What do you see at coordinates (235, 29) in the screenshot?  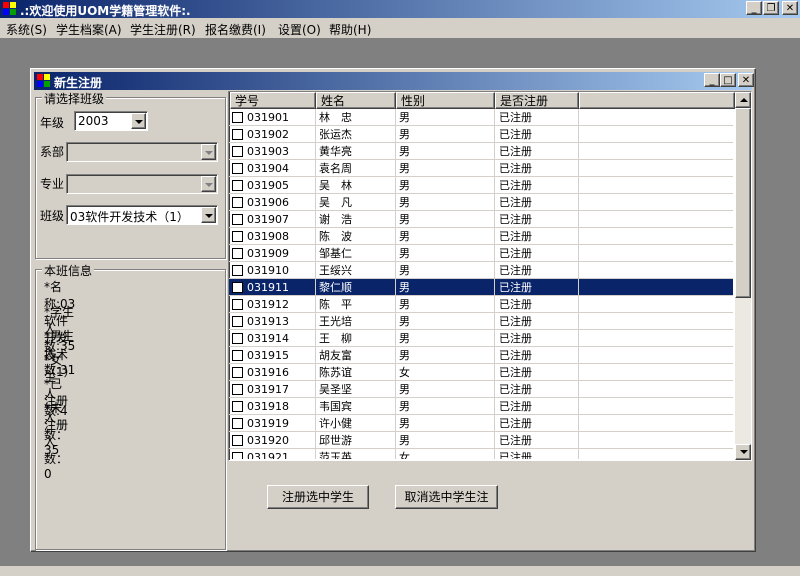 I see `menu-enroll-fee: 报名缴费(I)` at bounding box center [235, 29].